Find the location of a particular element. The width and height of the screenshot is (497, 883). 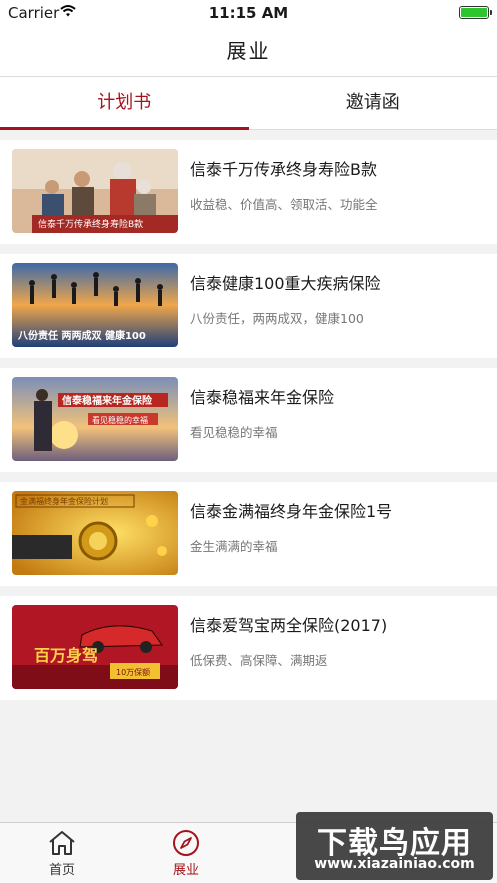

home-icon is located at coordinates (62, 843).